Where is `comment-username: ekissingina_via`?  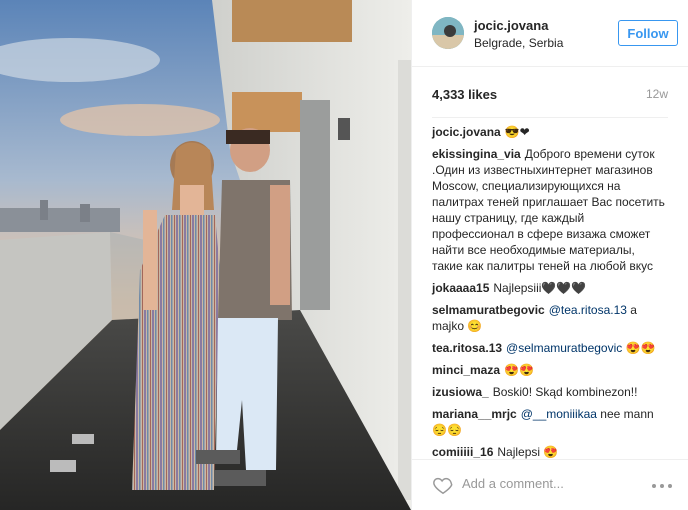
comment-username: ekissingina_via is located at coordinates (476, 154).